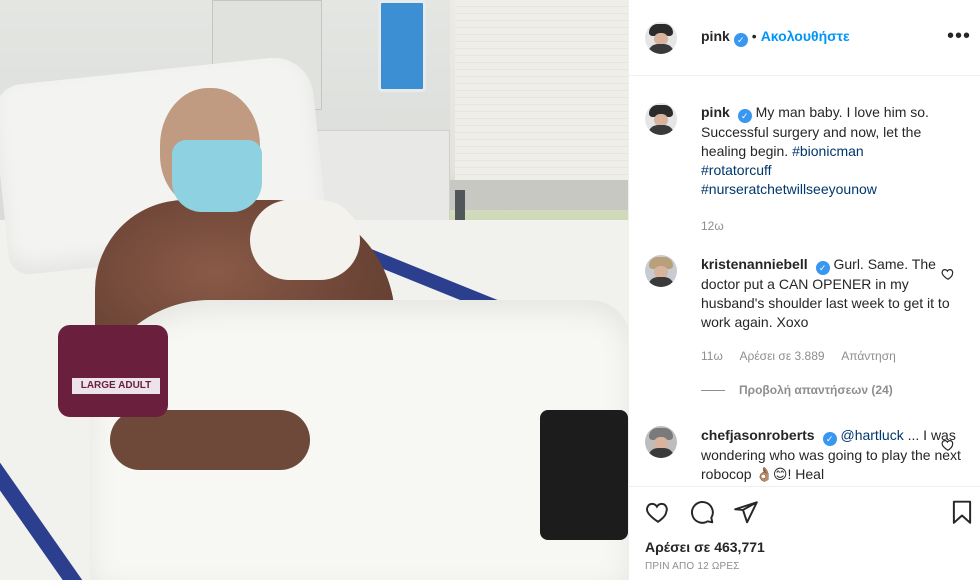 The image size is (980, 580). I want to click on replies-divider, so click(713, 391).